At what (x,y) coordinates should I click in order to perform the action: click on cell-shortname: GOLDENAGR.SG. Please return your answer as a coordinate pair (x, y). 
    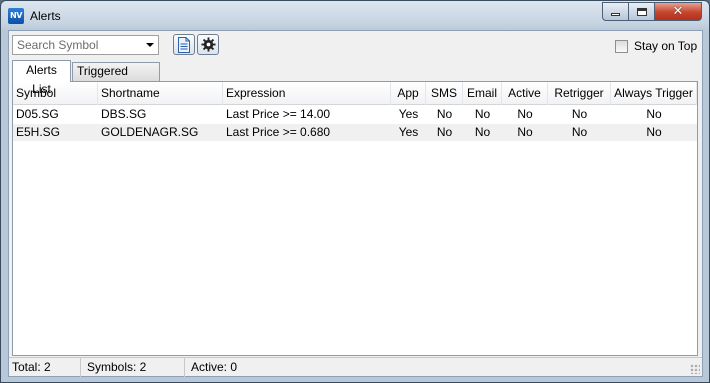
    Looking at the image, I should click on (150, 132).